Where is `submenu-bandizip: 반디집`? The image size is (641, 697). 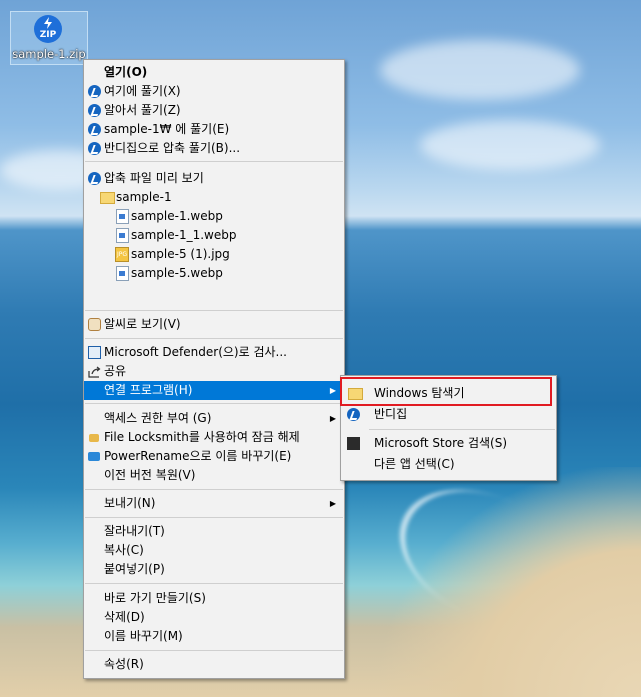 submenu-bandizip: 반디집 is located at coordinates (448, 414).